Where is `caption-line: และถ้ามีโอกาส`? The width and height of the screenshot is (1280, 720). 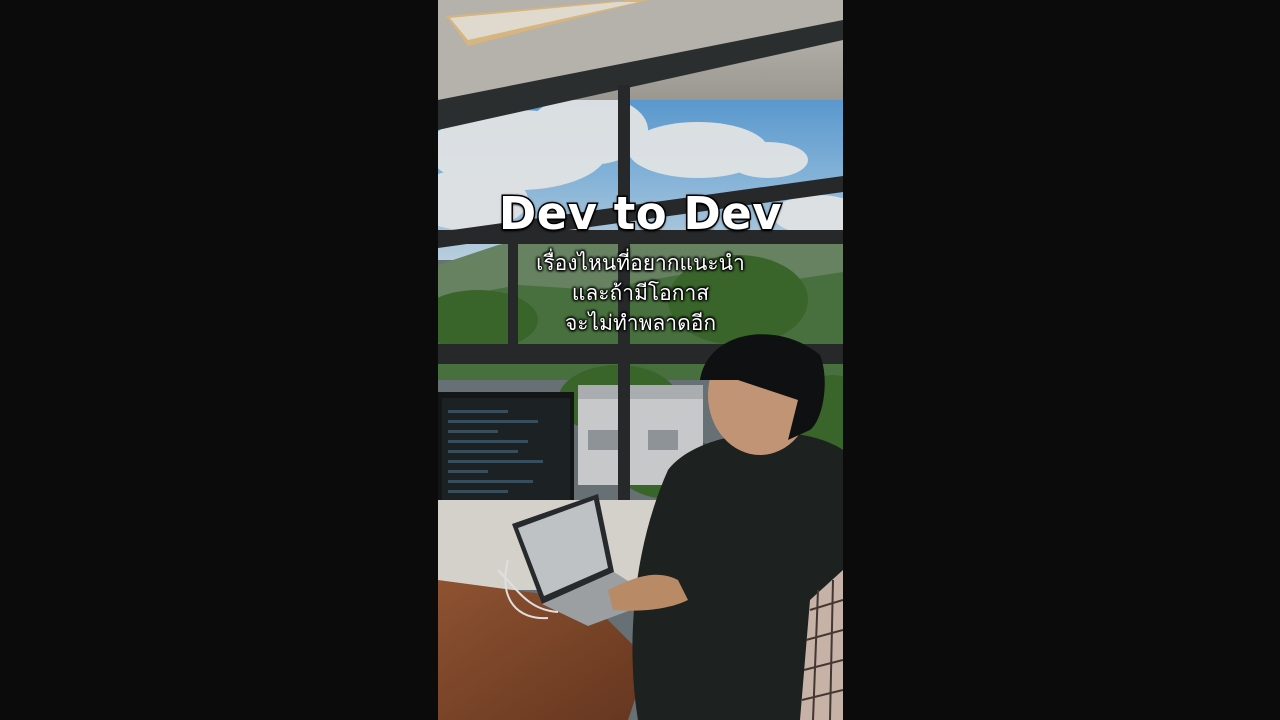
caption-line: และถ้ามีโอกาส is located at coordinates (640, 293).